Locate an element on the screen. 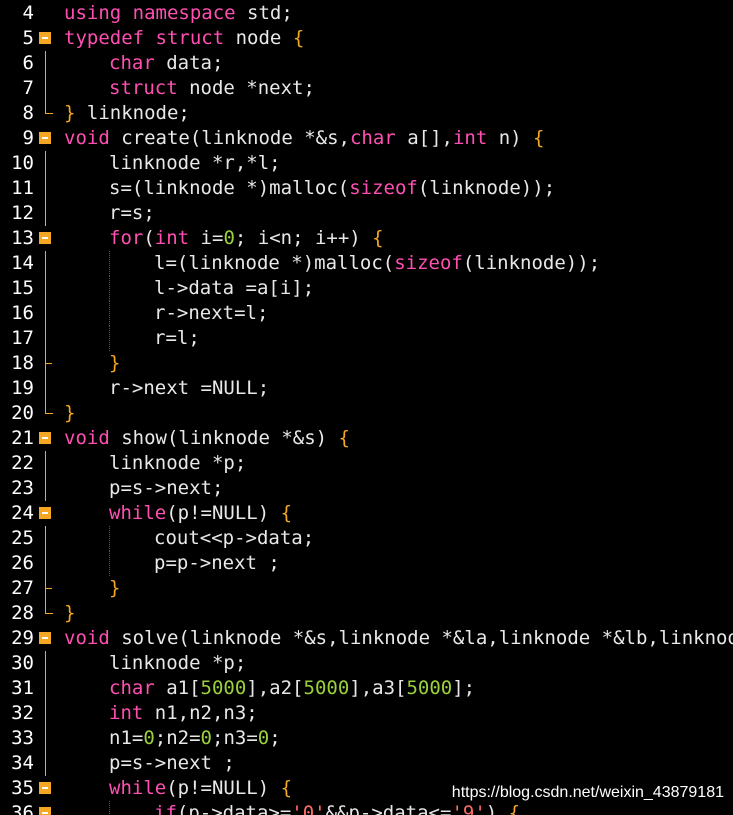  code-text: l->data =a[i]; is located at coordinates (234, 288).